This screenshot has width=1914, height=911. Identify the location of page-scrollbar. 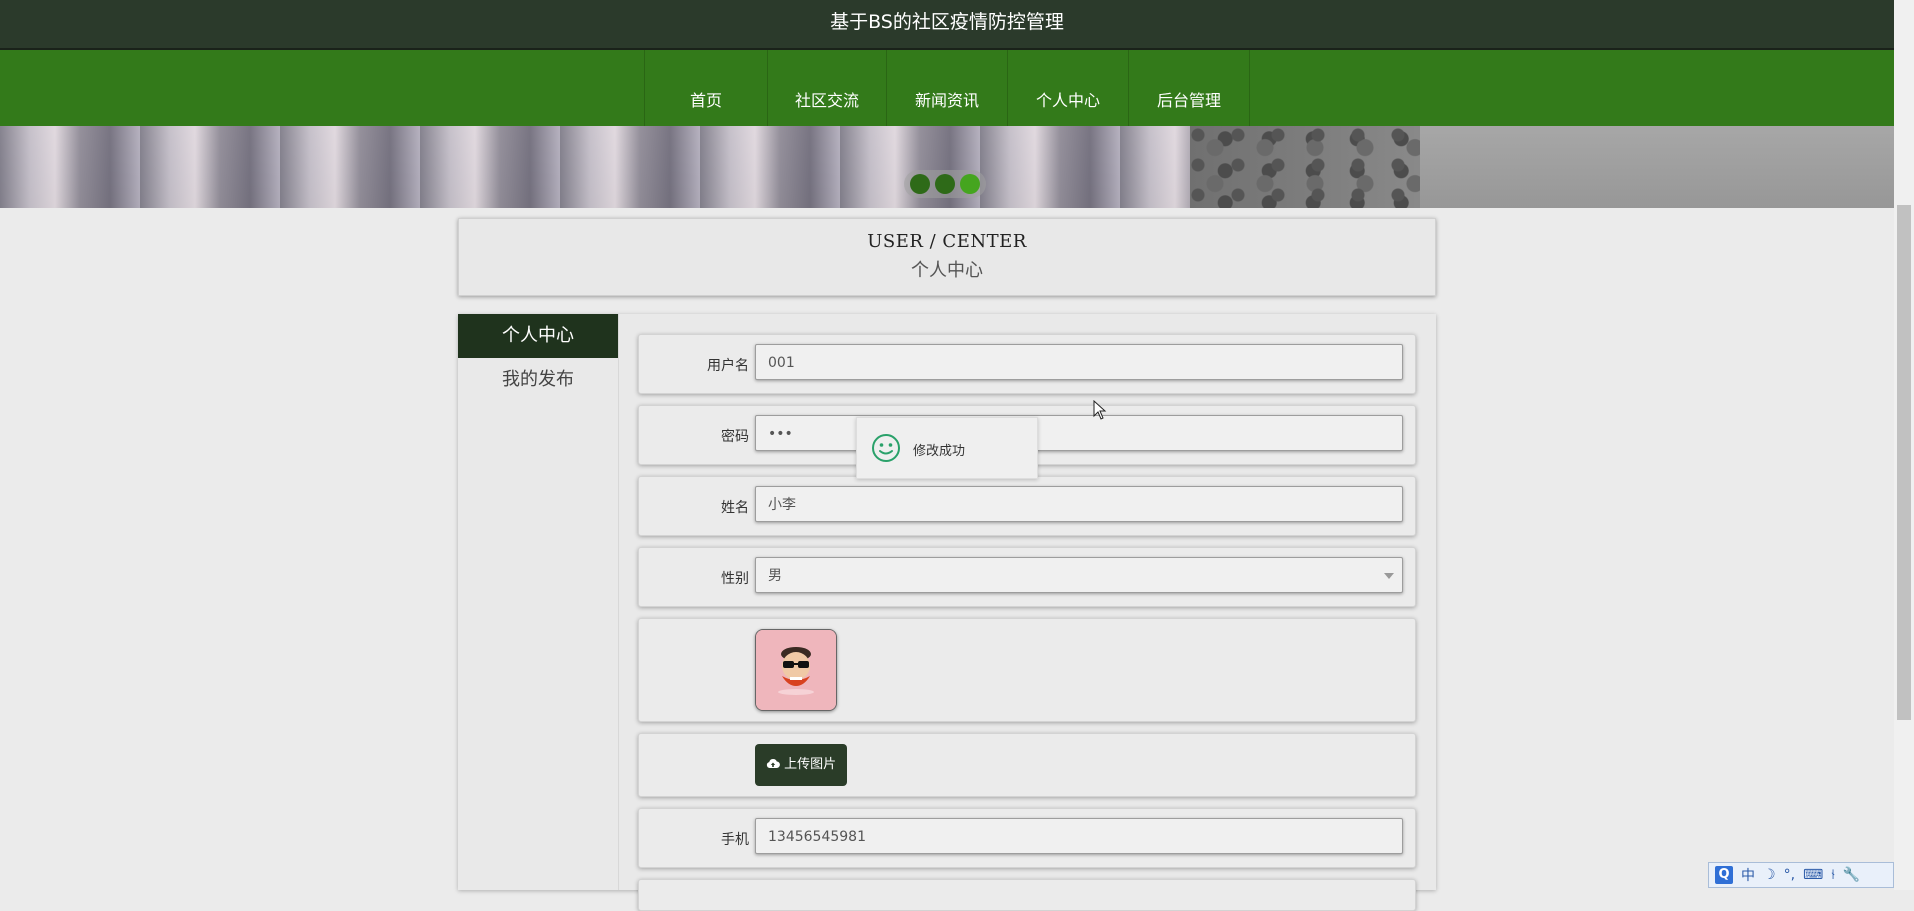
(1904, 445).